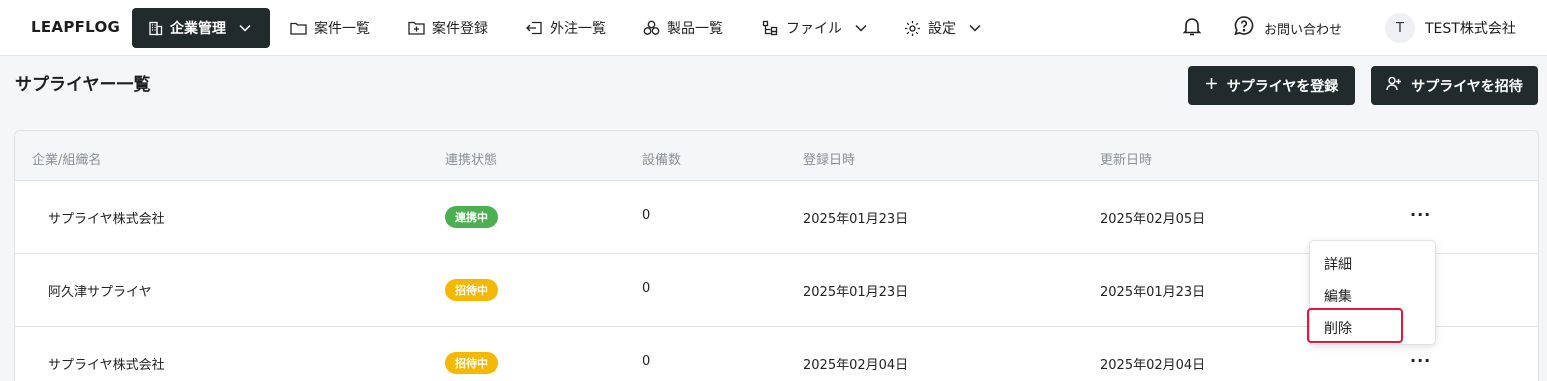 Image resolution: width=1547 pixels, height=381 pixels. Describe the element at coordinates (1467, 86) in the screenshot. I see `invite-supplier-label: サプライヤを招待` at that location.